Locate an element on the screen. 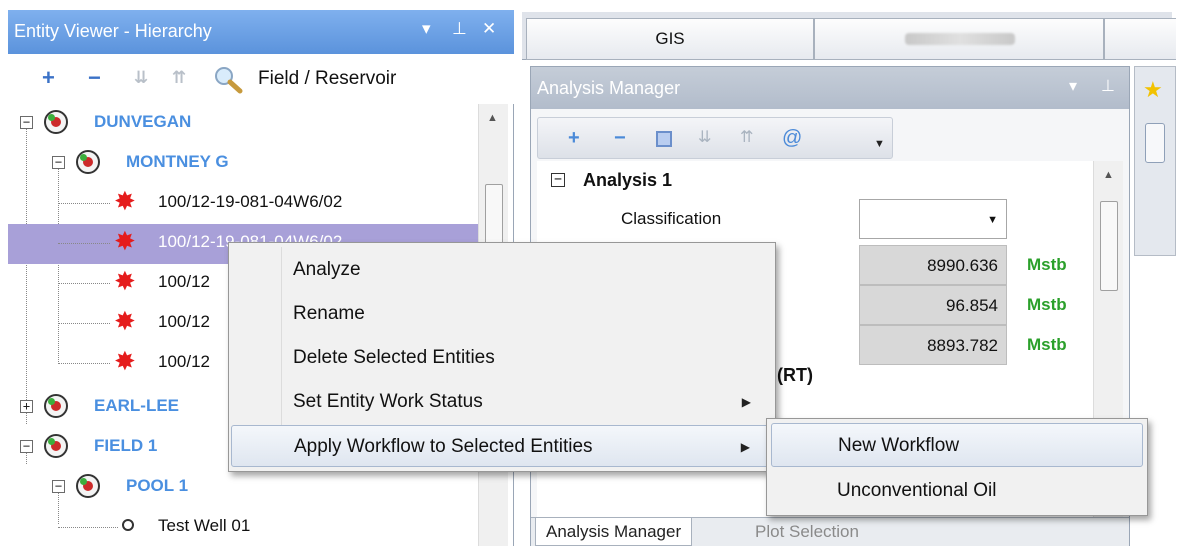  tree-node-label: 100/12-19-081-04W6/02 is located at coordinates (250, 201).